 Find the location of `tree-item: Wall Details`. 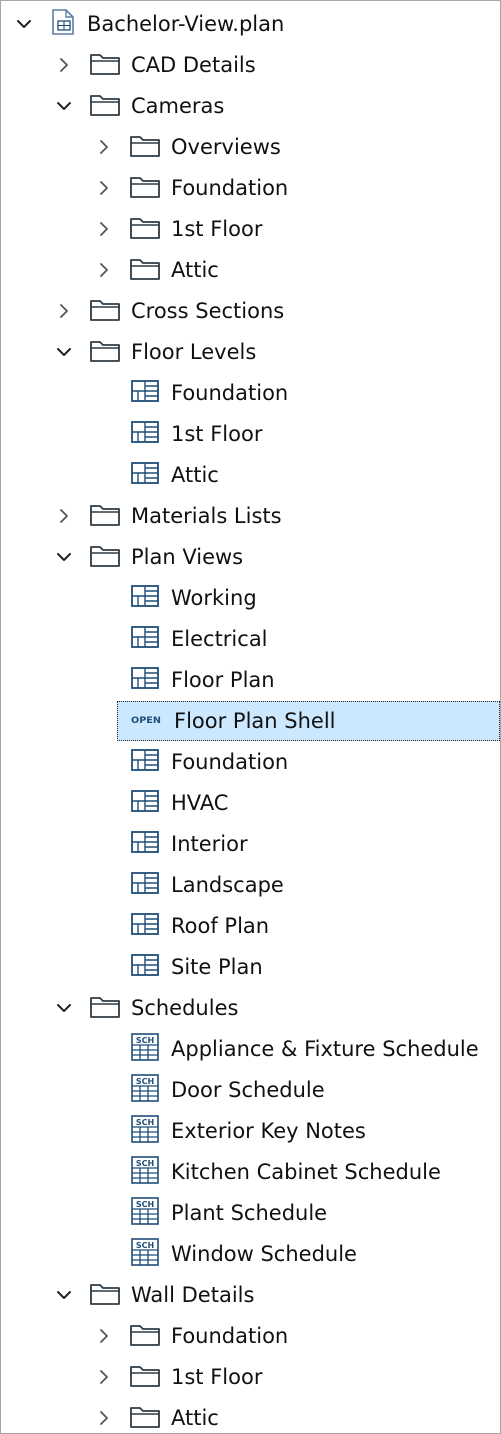

tree-item: Wall Details is located at coordinates (250, 1295).